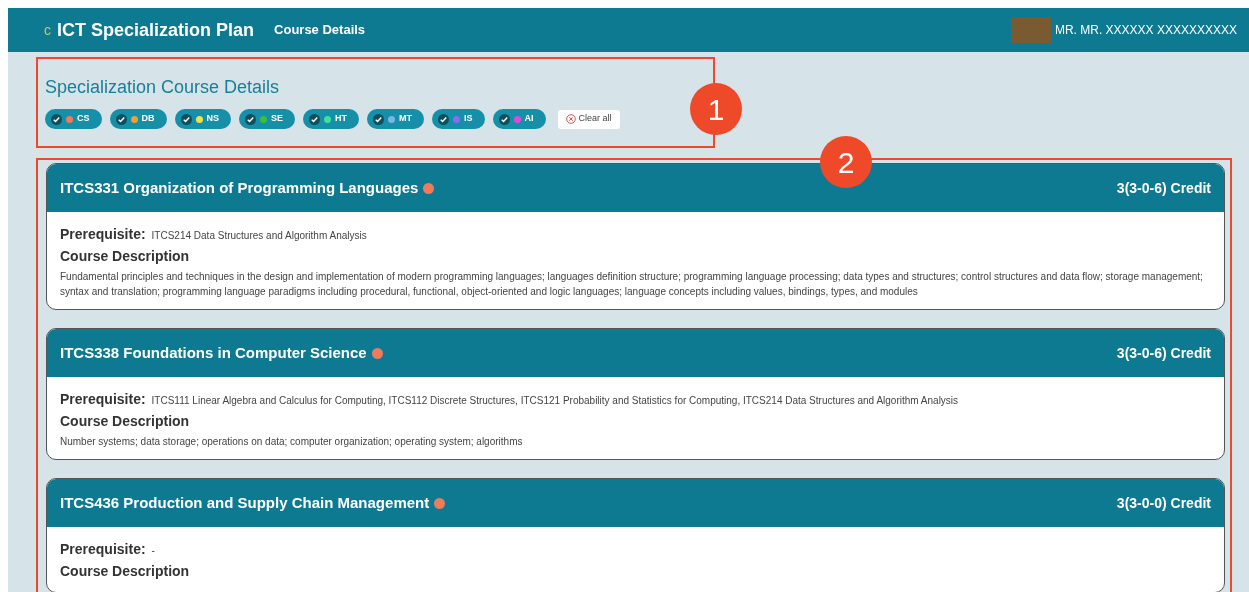 The height and width of the screenshot is (592, 1249). What do you see at coordinates (73, 119) in the screenshot?
I see `filter-chip: CS` at bounding box center [73, 119].